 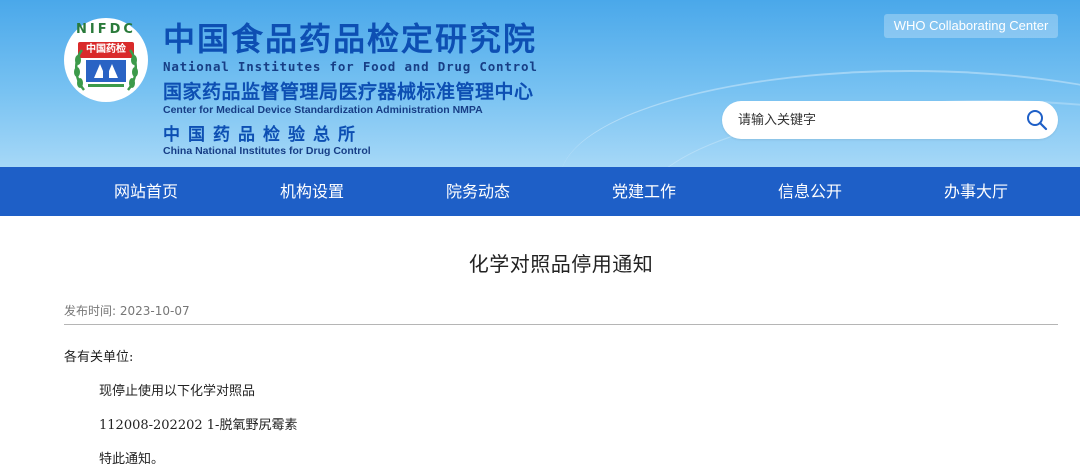 I want to click on publish-meta: 发布时间: 2023-10-07, so click(x=127, y=310).